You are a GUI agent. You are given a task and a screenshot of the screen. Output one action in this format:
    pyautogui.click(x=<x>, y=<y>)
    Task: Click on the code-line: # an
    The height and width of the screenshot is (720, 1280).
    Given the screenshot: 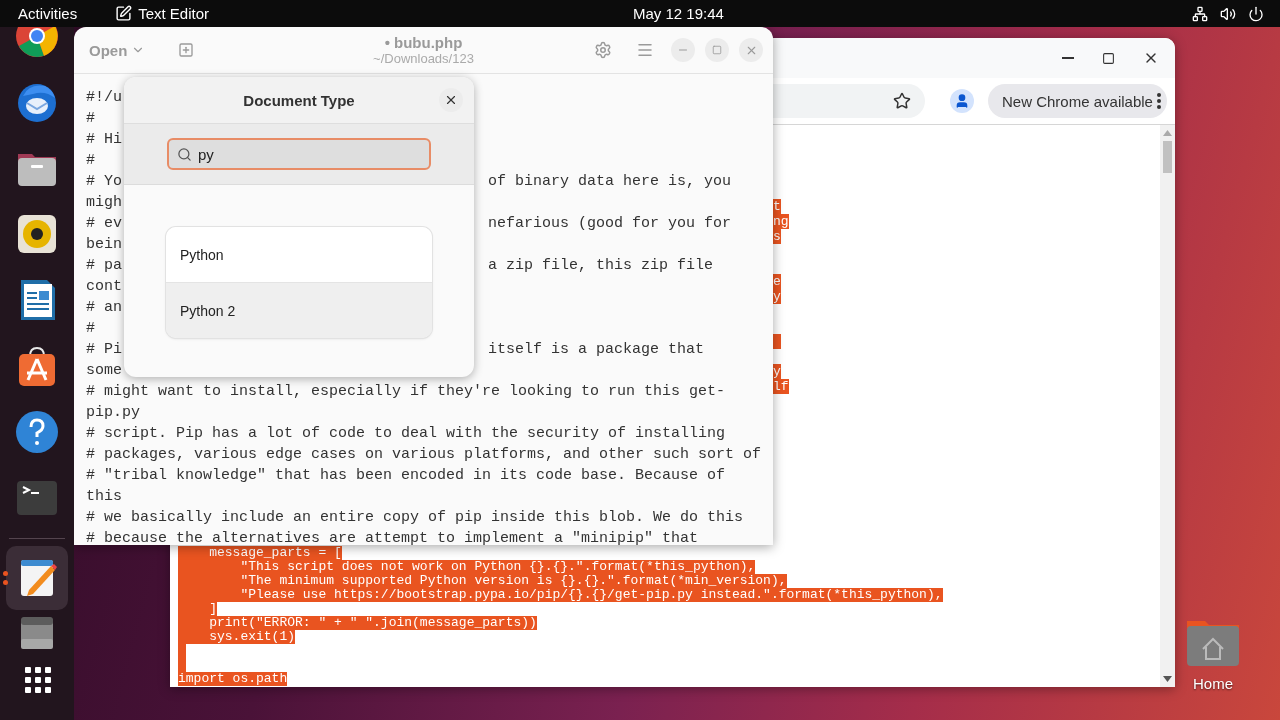 What is the action you would take?
    pyautogui.click(x=104, y=307)
    